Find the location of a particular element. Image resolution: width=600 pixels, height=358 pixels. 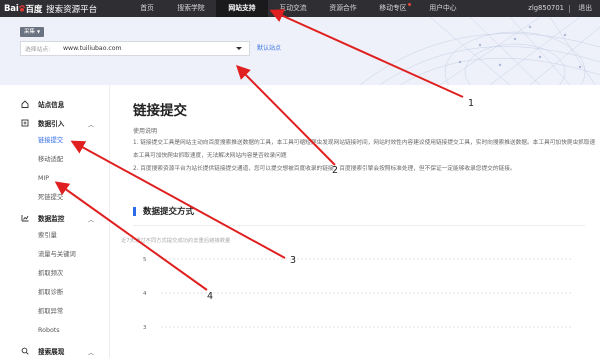

sidebar-item-traffic-keywords: 流量与关键词 is located at coordinates (57, 255).